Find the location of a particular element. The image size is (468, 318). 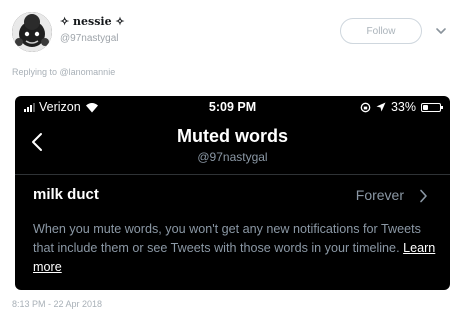

replying-to: Replying to @lanomannie is located at coordinates (64, 72).